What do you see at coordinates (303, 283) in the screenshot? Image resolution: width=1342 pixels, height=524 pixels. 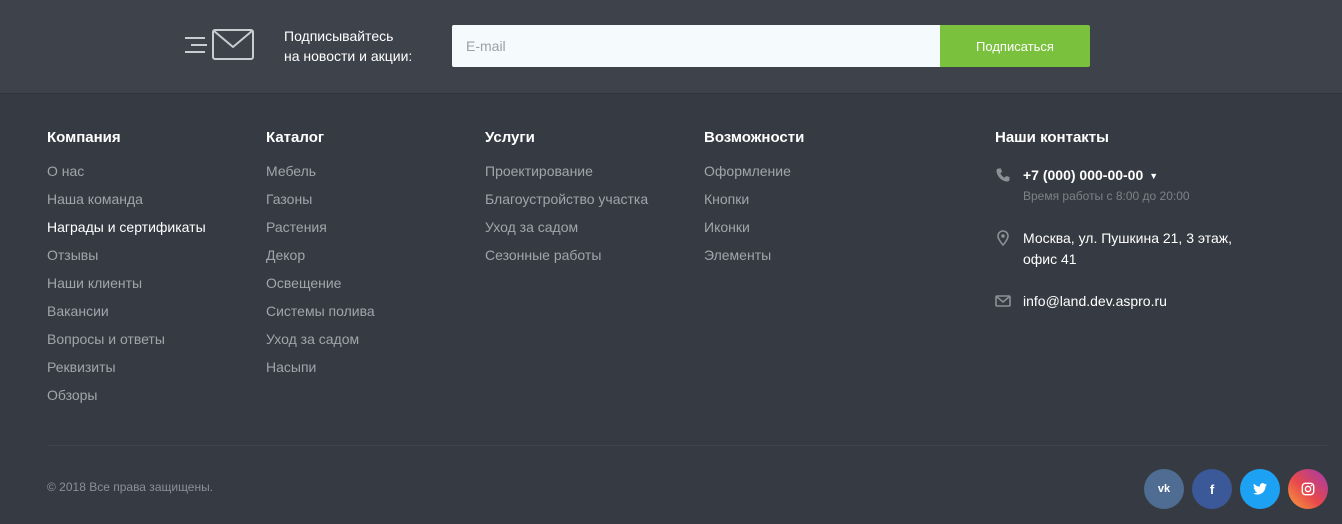 I see `footer-link-lighting: Освещение` at bounding box center [303, 283].